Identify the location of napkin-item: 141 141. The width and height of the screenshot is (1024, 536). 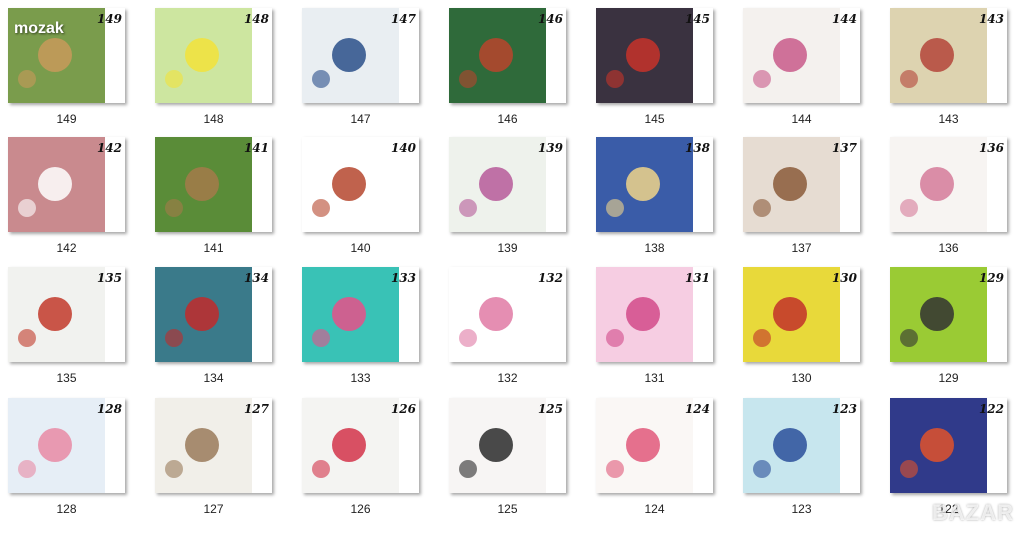
(225, 200).